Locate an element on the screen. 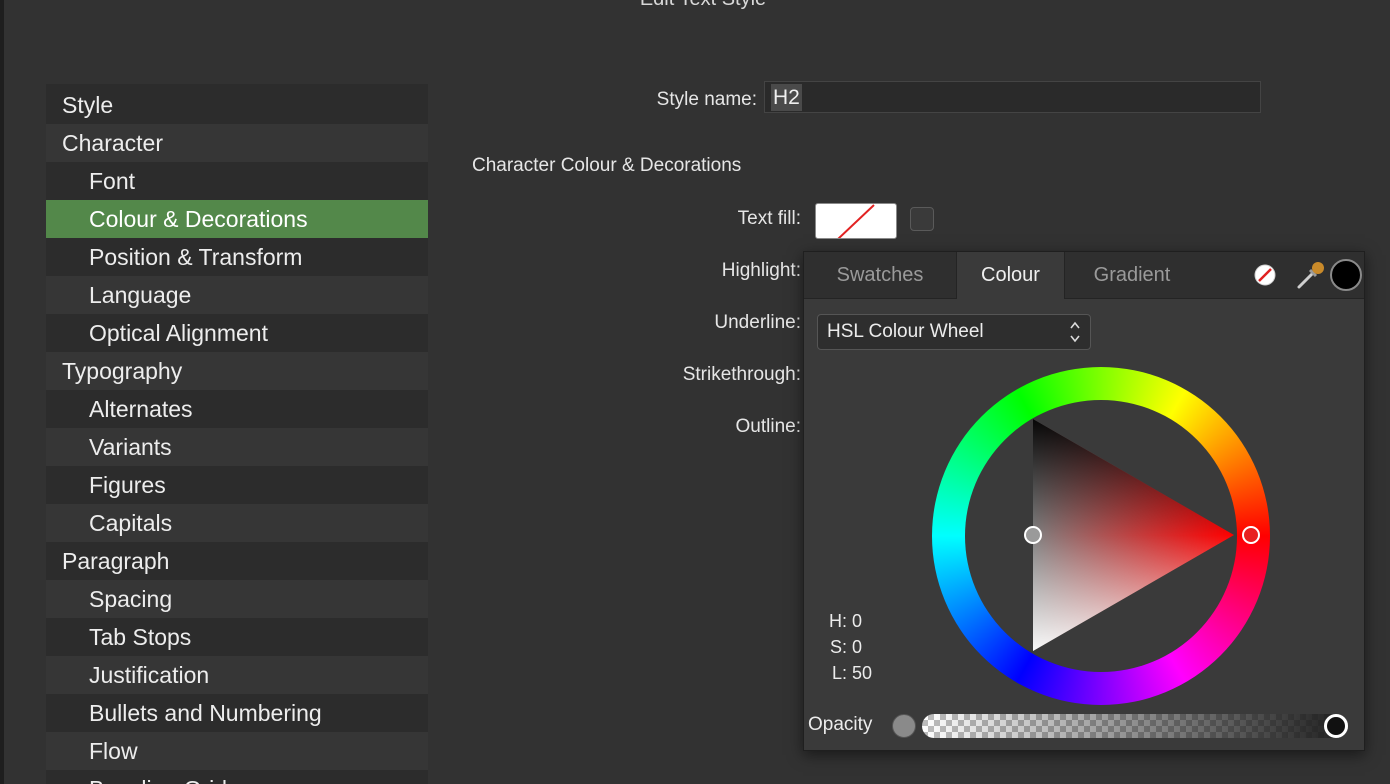 Image resolution: width=1390 pixels, height=784 pixels. text-fill-swatch is located at coordinates (856, 221).